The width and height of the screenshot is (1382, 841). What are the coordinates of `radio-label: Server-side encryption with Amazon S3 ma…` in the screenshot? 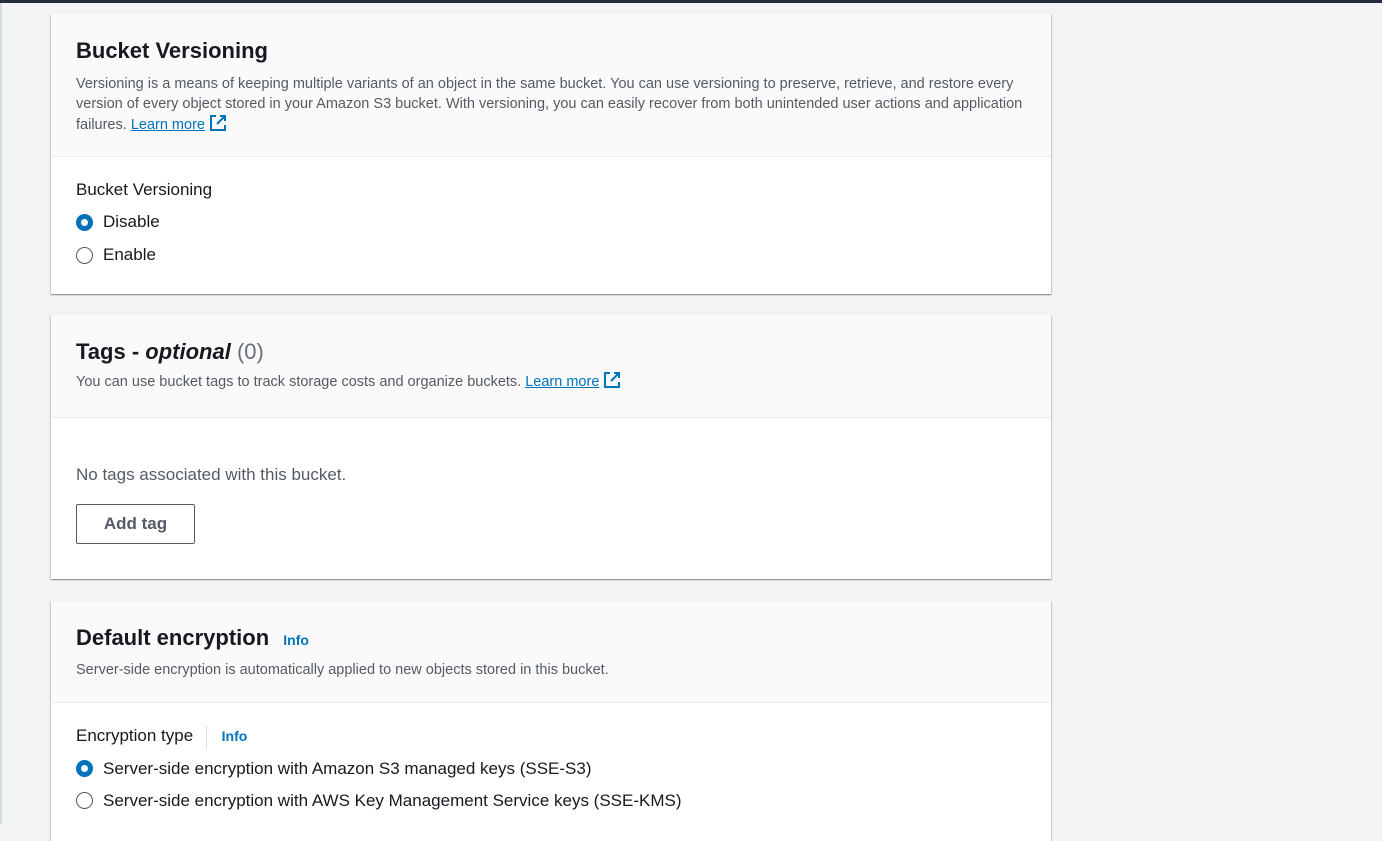 It's located at (347, 768).